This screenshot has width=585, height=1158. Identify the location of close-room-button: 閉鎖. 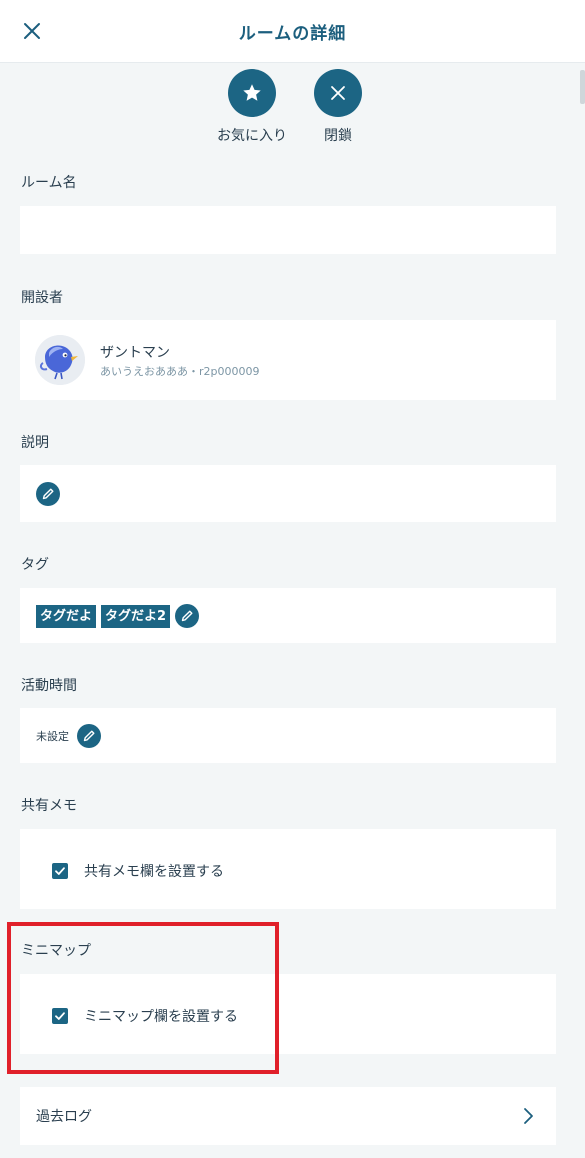
(338, 107).